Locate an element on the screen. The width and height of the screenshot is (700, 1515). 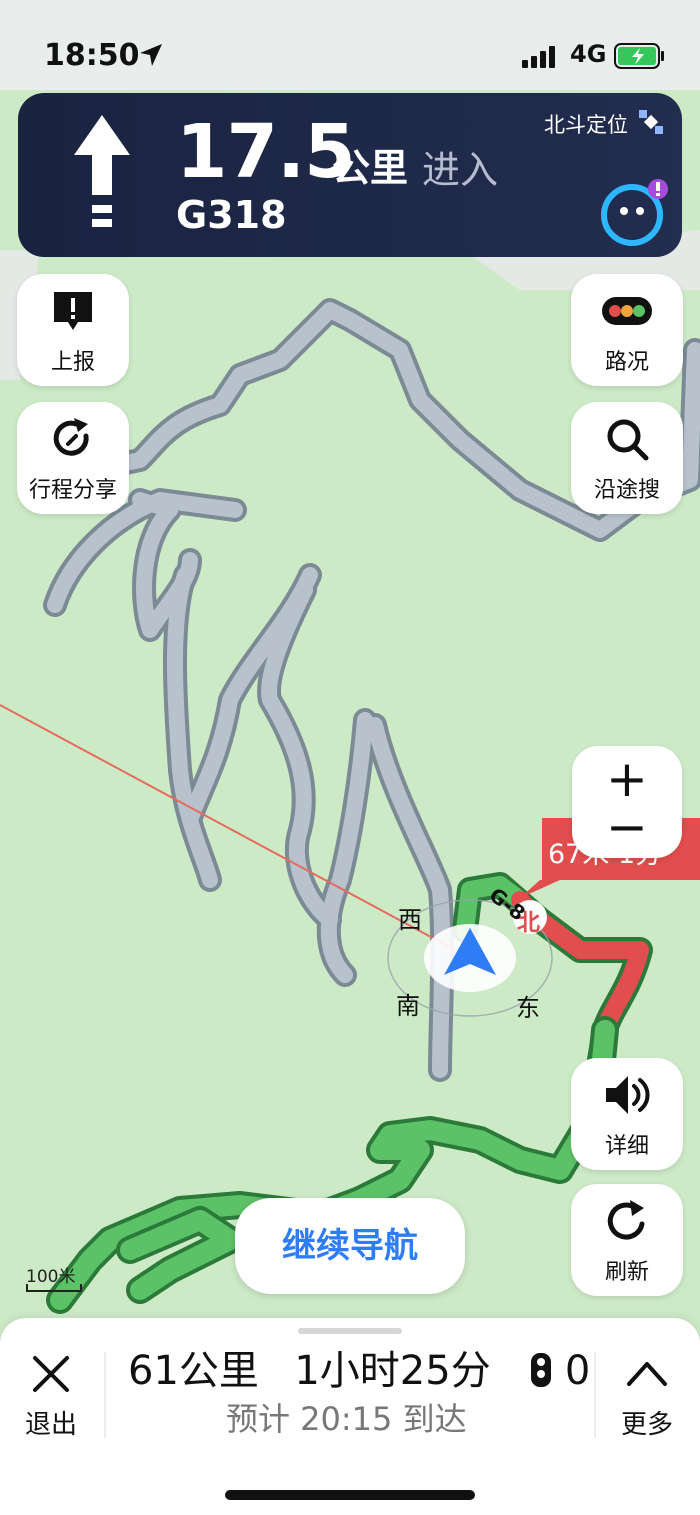
compass-east: 东 is located at coordinates (528, 1008).